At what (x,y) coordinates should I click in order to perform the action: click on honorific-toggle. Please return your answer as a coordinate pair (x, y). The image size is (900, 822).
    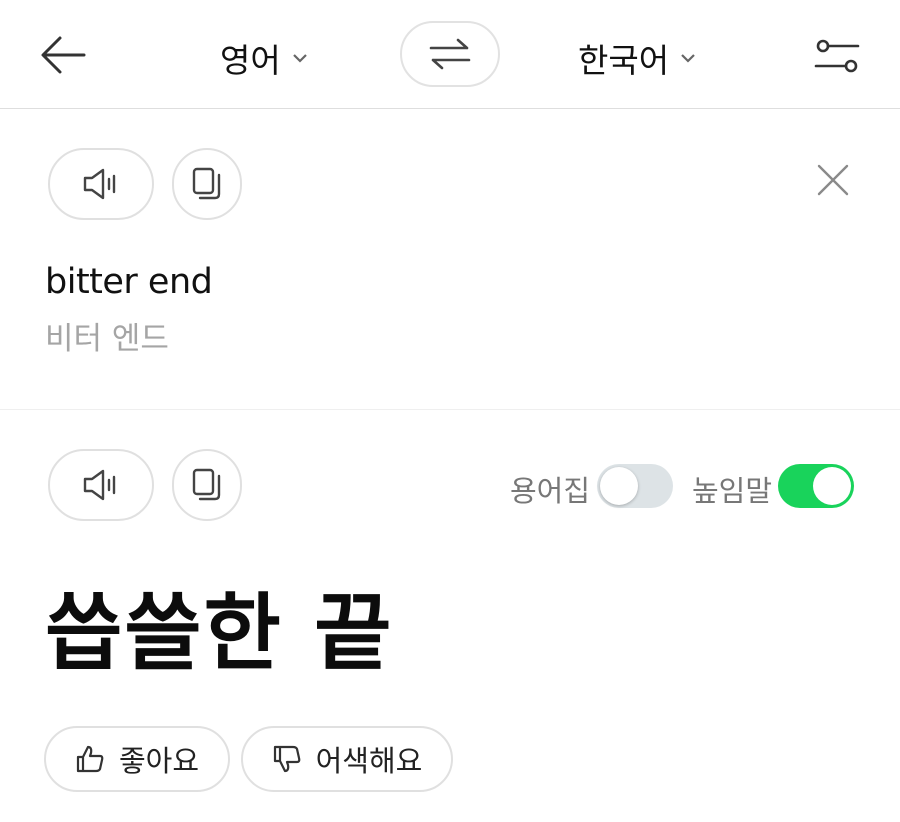
    Looking at the image, I should click on (816, 486).